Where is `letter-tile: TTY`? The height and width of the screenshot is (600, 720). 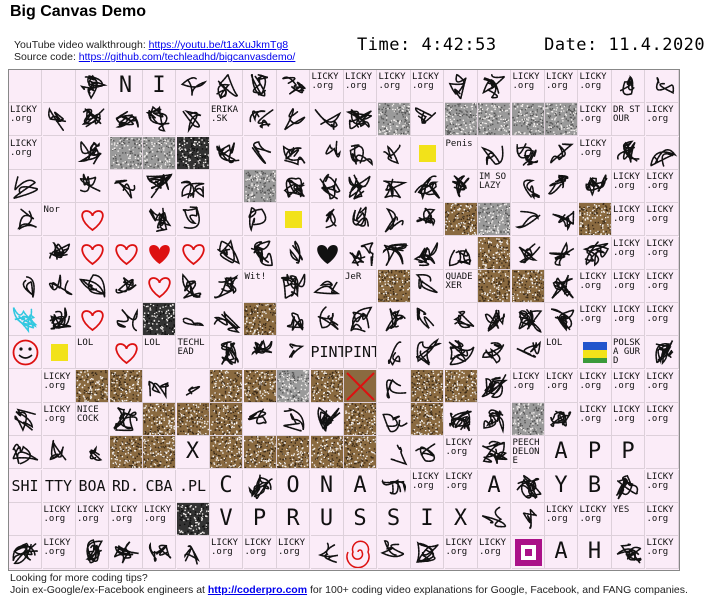 letter-tile: TTY is located at coordinates (59, 486).